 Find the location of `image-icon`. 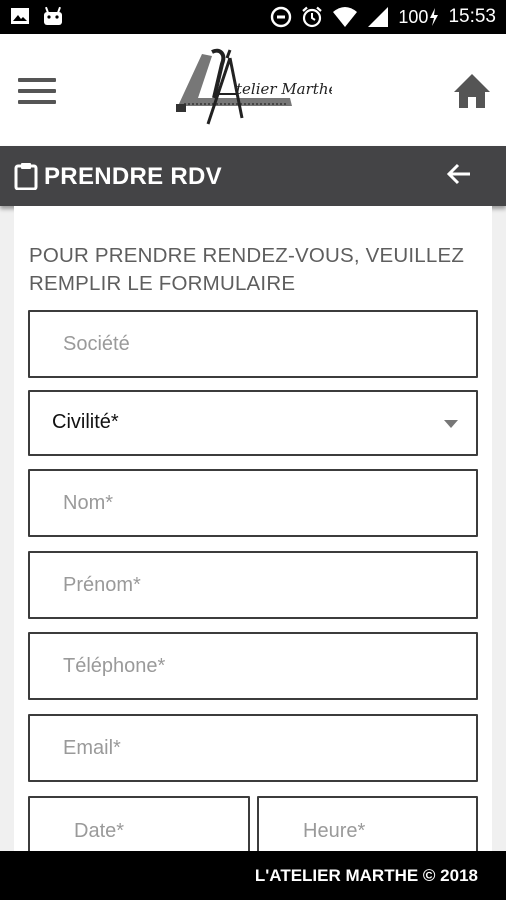

image-icon is located at coordinates (20, 16).